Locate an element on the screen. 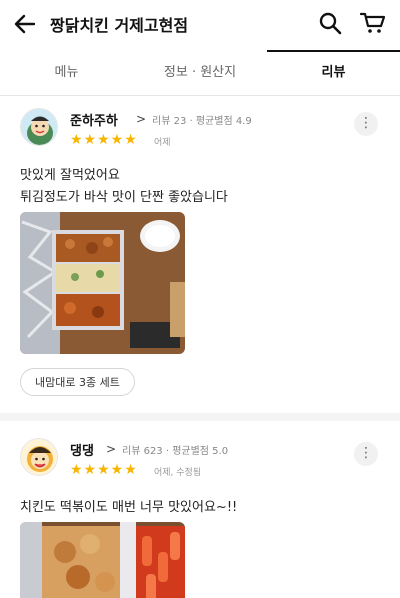 This screenshot has height=598, width=400. review-text-line: 튀김정도가 바삭 맛이 단짠 좋았습니다 is located at coordinates (124, 197).